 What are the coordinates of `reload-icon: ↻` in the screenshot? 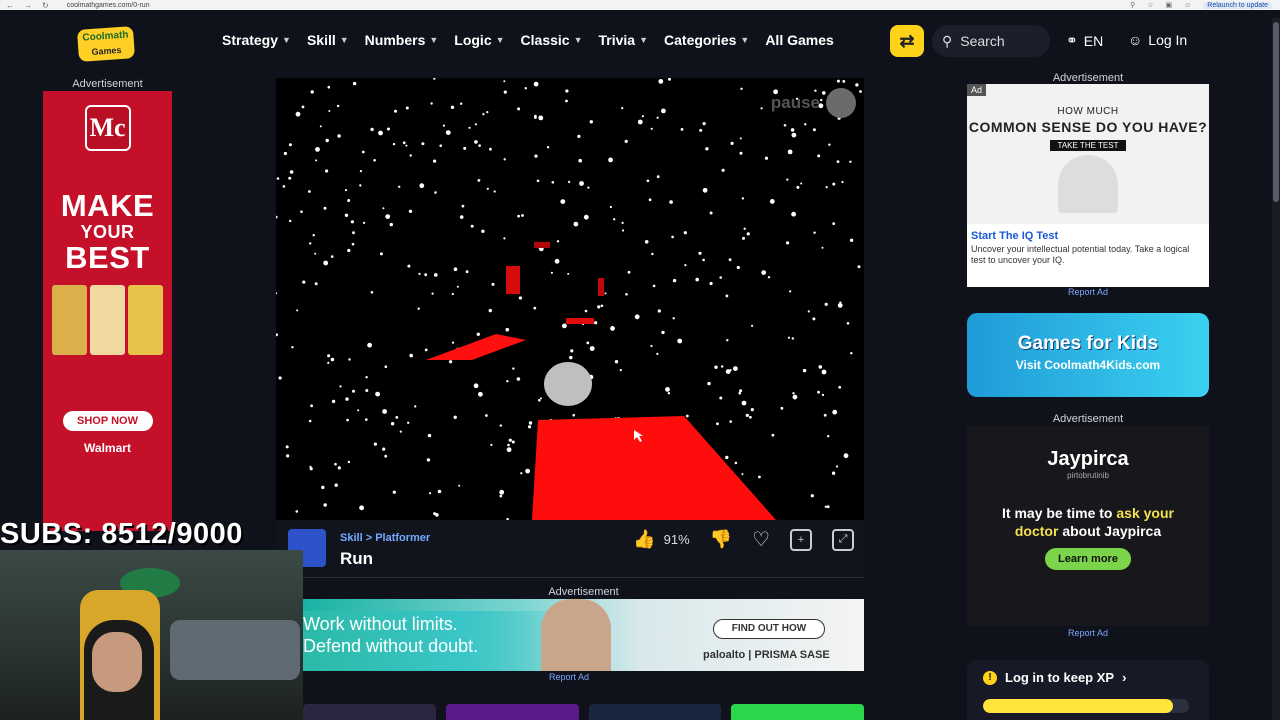 It's located at (45, 5).